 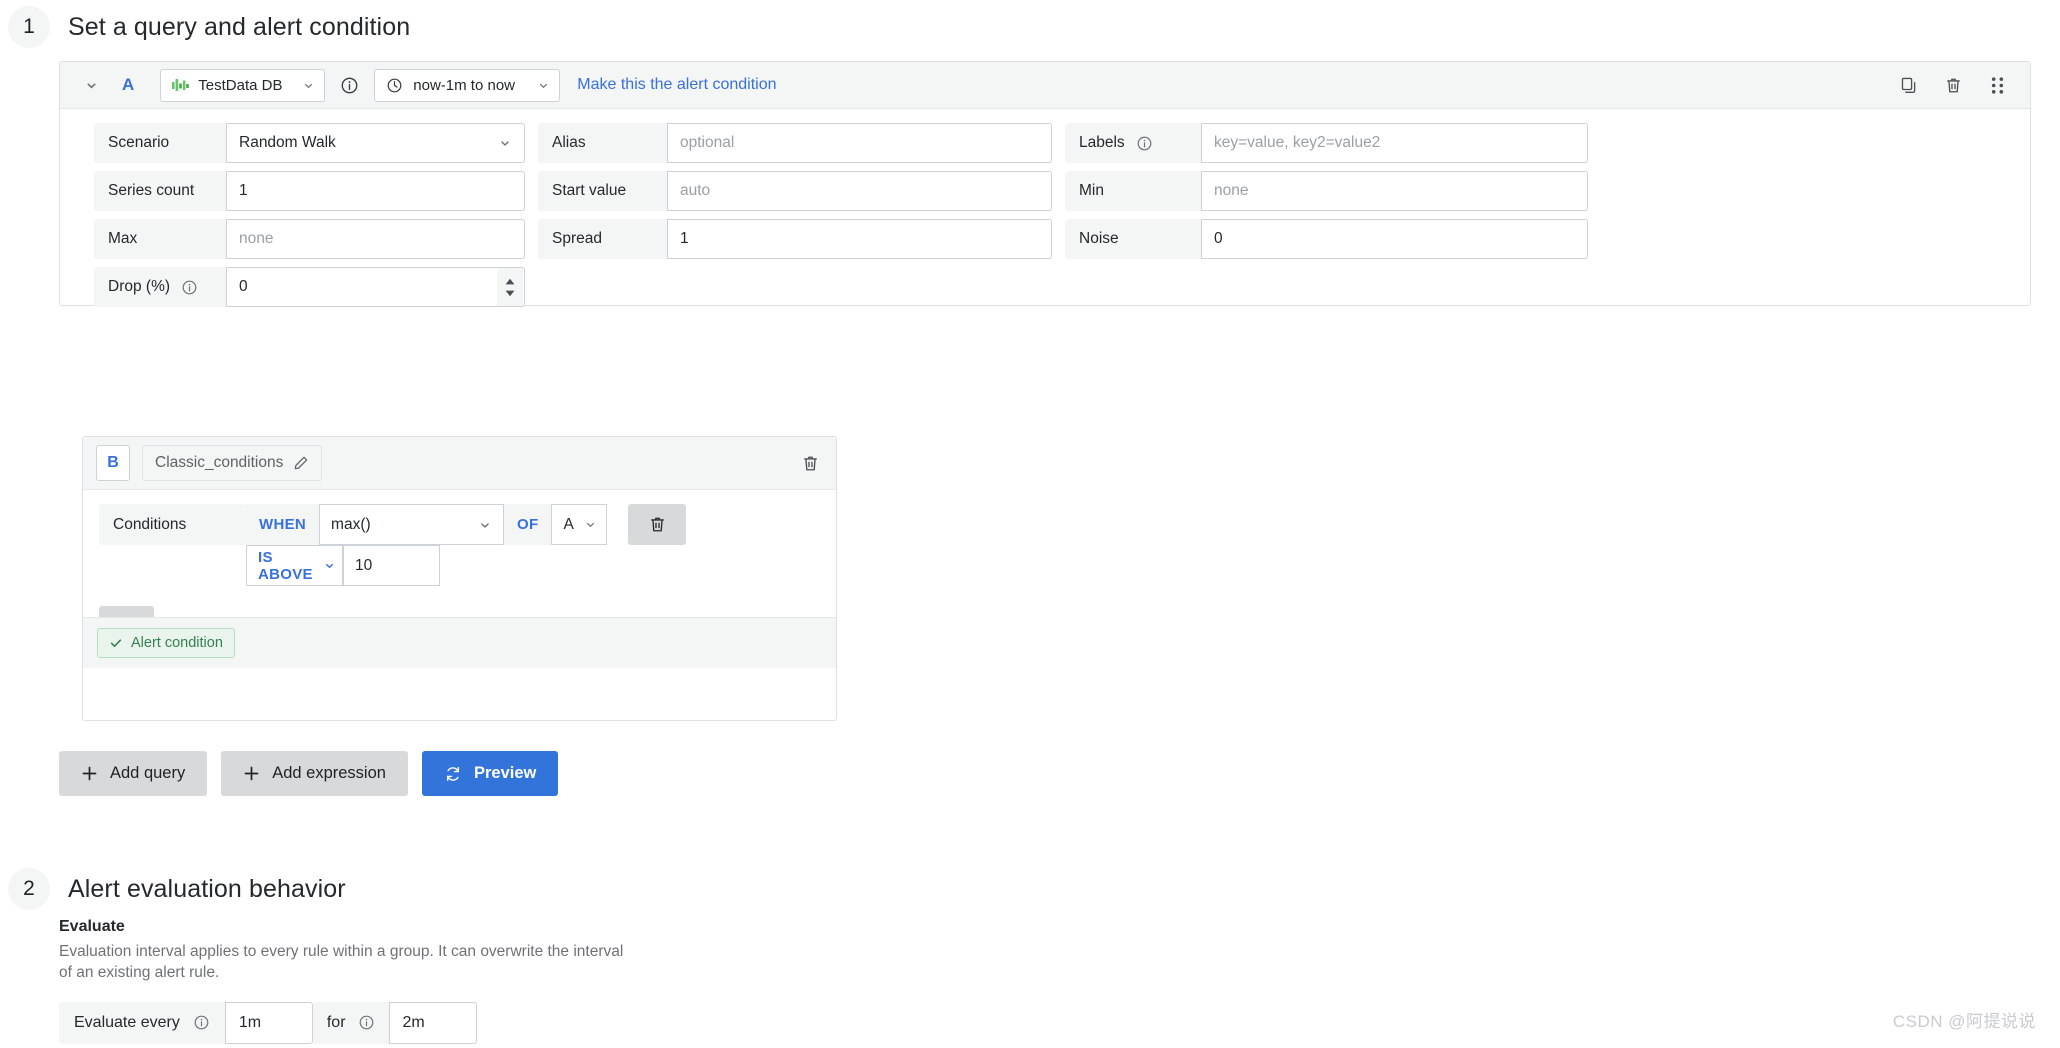 What do you see at coordinates (1133, 239) in the screenshot?
I see `noise-label: Noise` at bounding box center [1133, 239].